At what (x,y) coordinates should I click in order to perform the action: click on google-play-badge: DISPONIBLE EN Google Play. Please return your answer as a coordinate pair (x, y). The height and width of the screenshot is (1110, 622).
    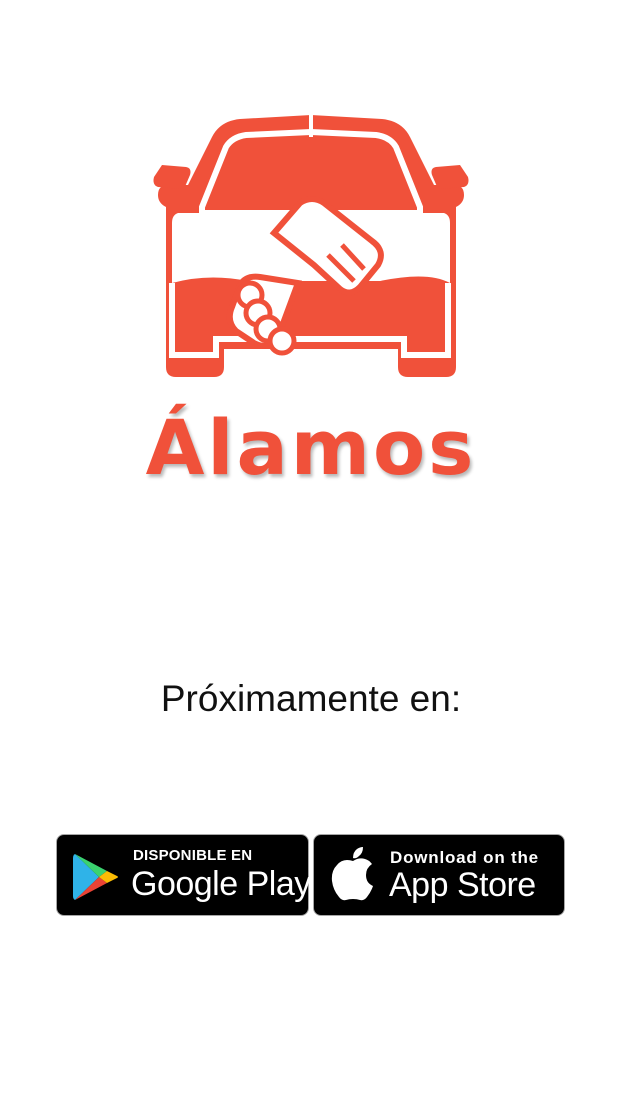
    Looking at the image, I should click on (183, 875).